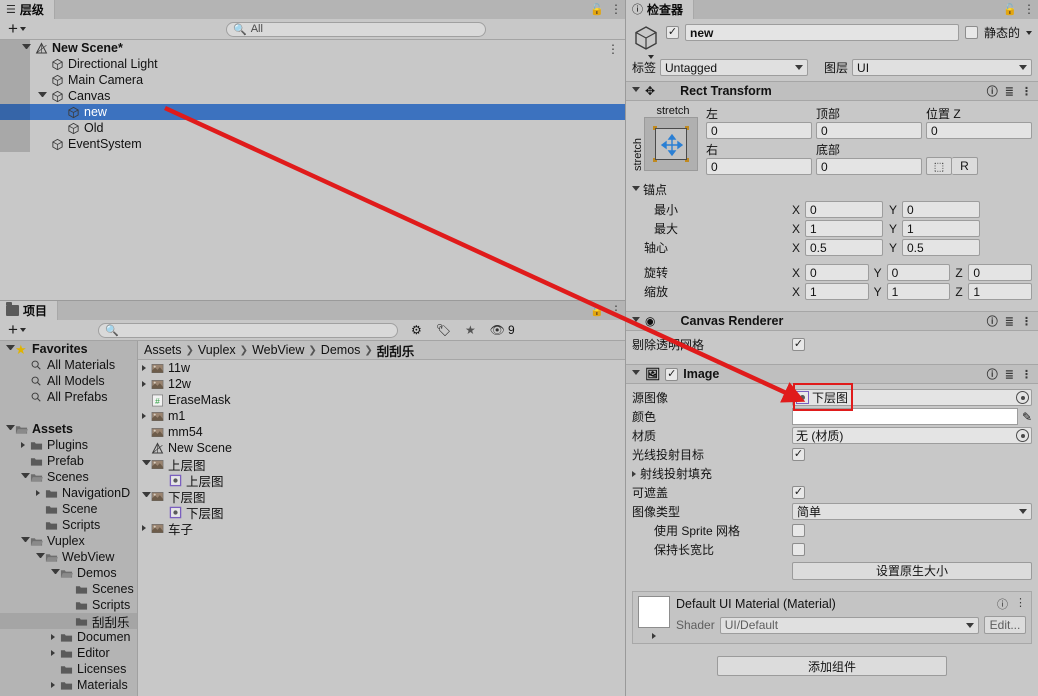  Describe the element at coordinates (381, 512) in the screenshot. I see `asset-list-item: 下层图` at that location.